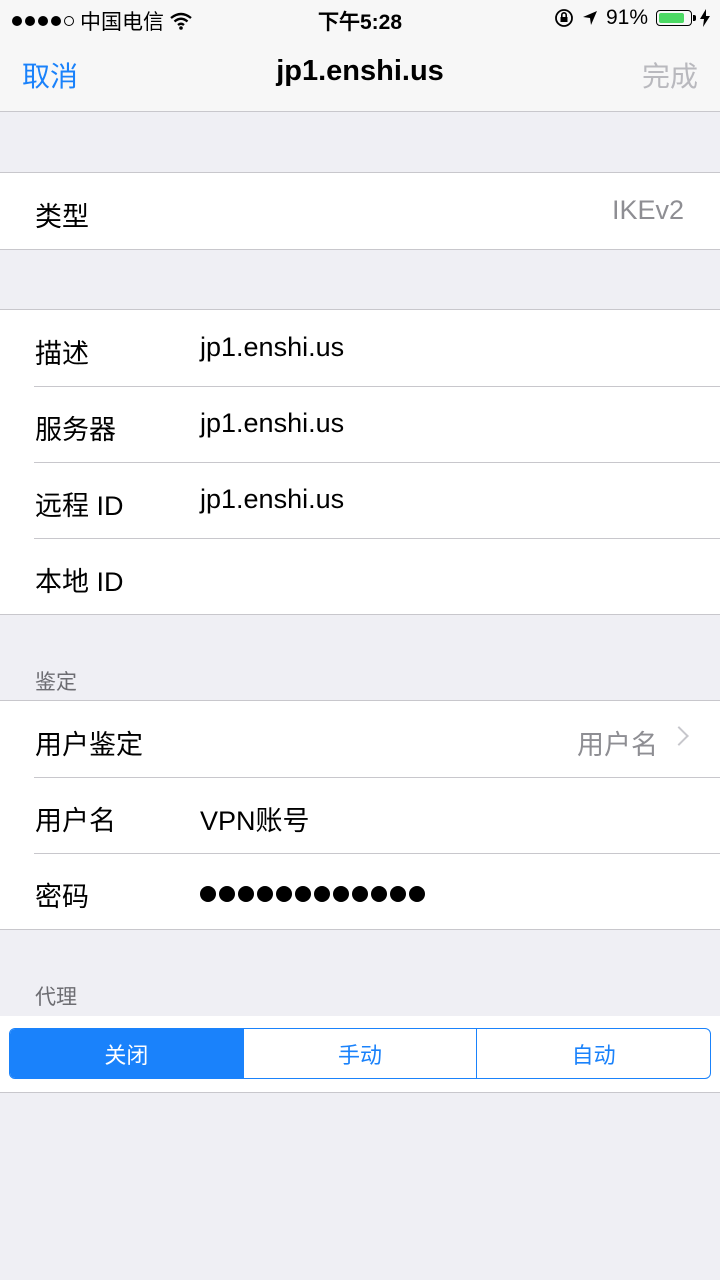  What do you see at coordinates (617, 745) in the screenshot?
I see `user-auth-value: 用户名` at bounding box center [617, 745].